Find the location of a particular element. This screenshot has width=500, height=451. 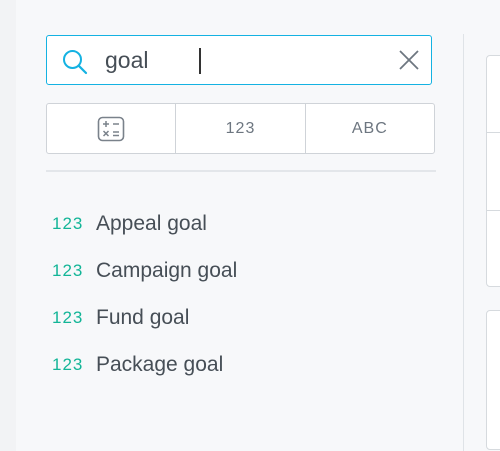

search-input is located at coordinates (235, 60).